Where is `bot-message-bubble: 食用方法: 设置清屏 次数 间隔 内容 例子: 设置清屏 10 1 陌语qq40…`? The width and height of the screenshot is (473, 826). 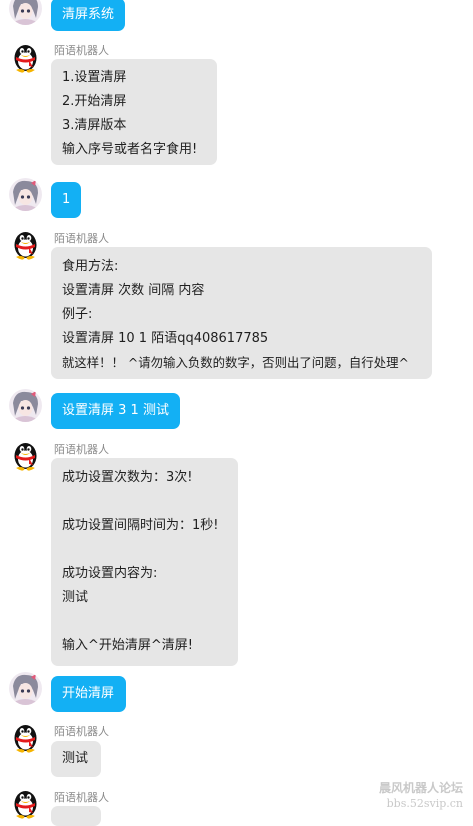 bot-message-bubble: 食用方法: 设置清屏 次数 间隔 内容 例子: 设置清屏 10 1 陌语qq40… is located at coordinates (241, 313).